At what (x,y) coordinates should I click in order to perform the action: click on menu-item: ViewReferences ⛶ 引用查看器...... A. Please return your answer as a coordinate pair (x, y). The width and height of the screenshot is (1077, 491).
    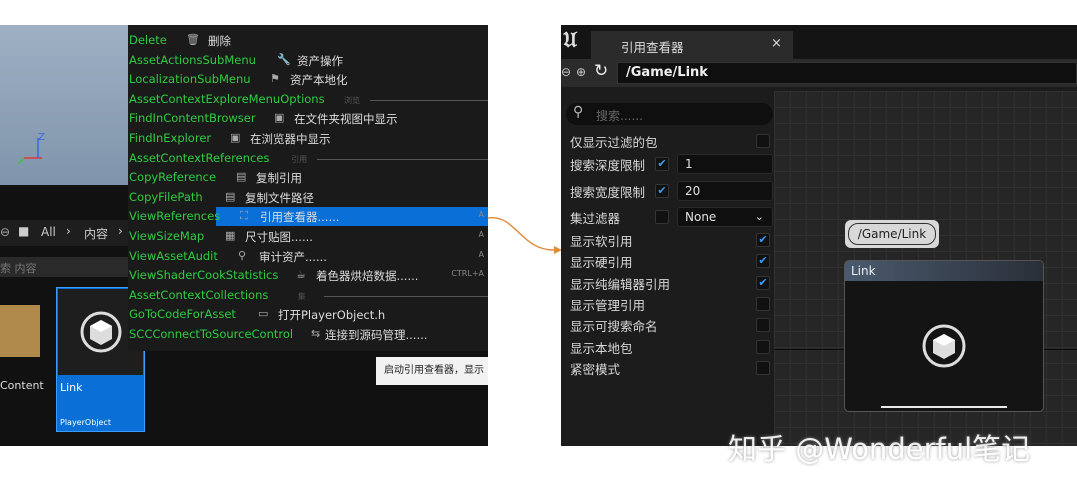
    Looking at the image, I should click on (308, 217).